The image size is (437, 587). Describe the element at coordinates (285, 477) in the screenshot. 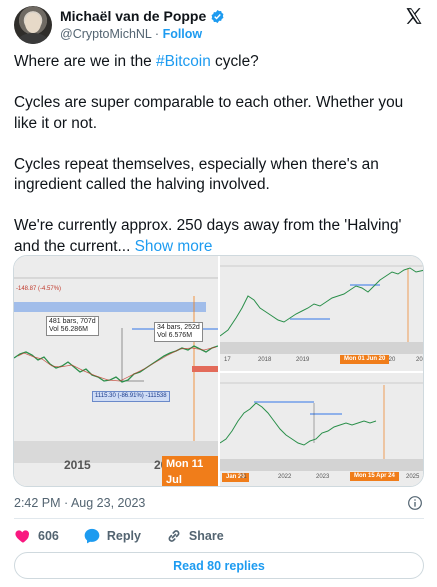

I see `br-year-2022: 2022` at that location.